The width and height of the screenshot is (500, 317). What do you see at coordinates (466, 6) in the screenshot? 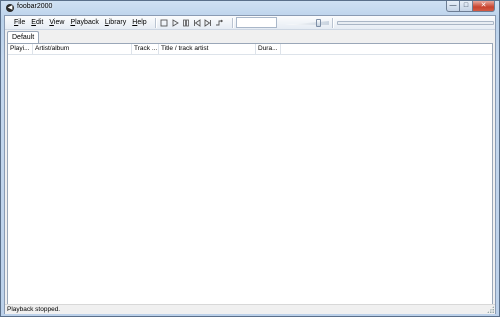
I see `maximize-button: □` at bounding box center [466, 6].